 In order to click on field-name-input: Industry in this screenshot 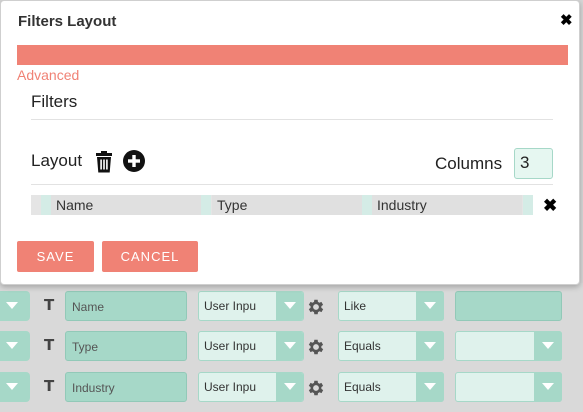, I will do `click(126, 387)`.